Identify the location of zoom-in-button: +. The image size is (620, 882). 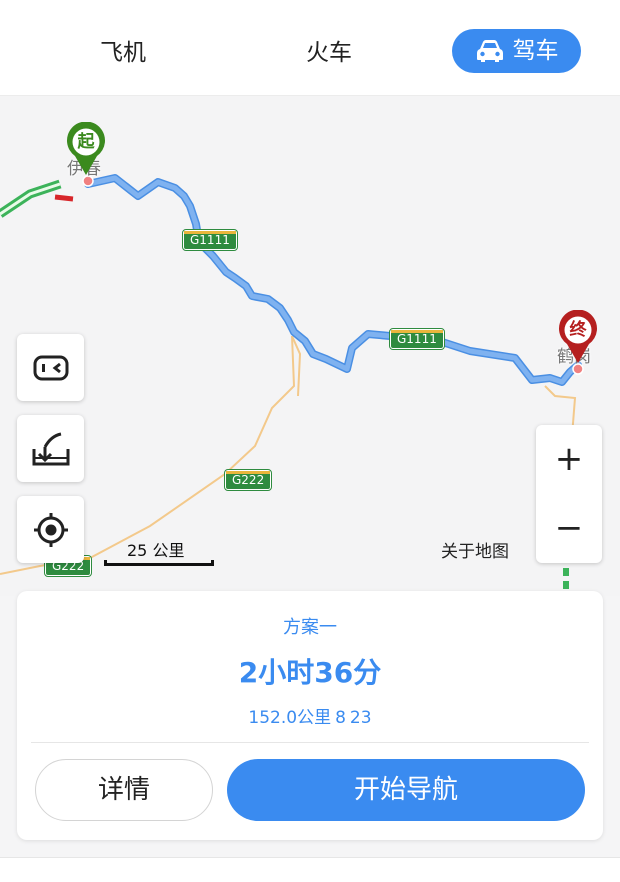
(569, 459).